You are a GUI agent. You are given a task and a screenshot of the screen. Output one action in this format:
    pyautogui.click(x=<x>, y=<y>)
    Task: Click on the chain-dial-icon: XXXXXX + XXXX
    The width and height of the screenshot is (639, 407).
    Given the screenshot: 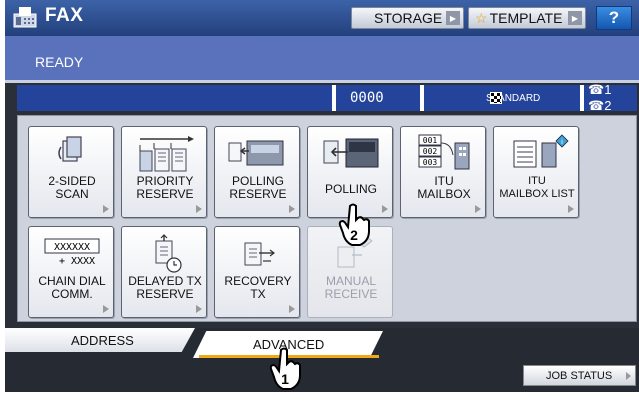 What is the action you would take?
    pyautogui.click(x=72, y=252)
    